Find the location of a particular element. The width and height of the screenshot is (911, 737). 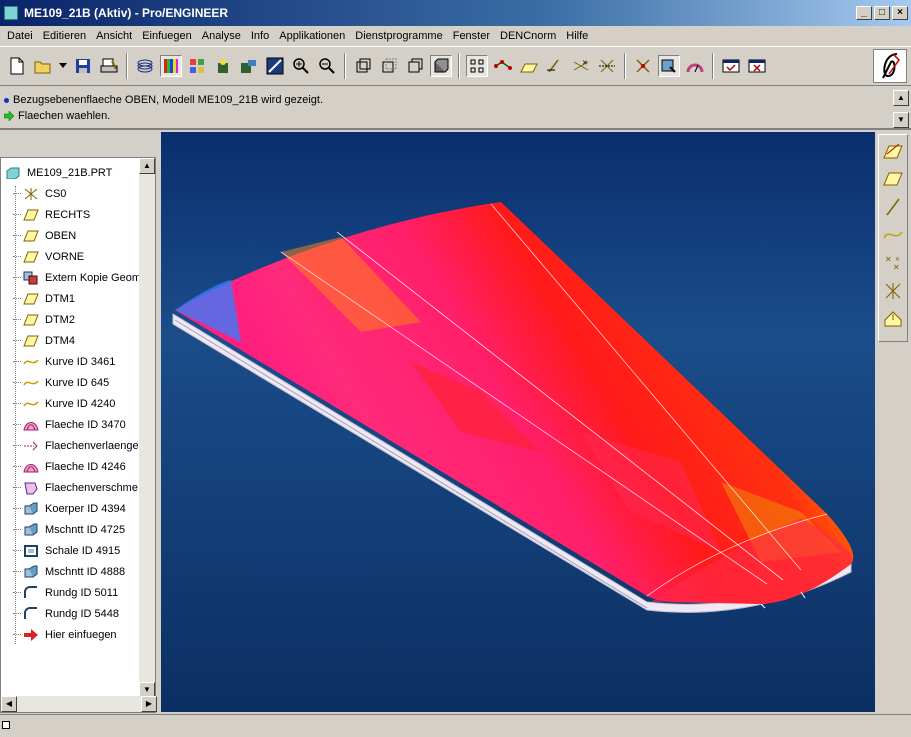

spin-orient-icon is located at coordinates (275, 66).